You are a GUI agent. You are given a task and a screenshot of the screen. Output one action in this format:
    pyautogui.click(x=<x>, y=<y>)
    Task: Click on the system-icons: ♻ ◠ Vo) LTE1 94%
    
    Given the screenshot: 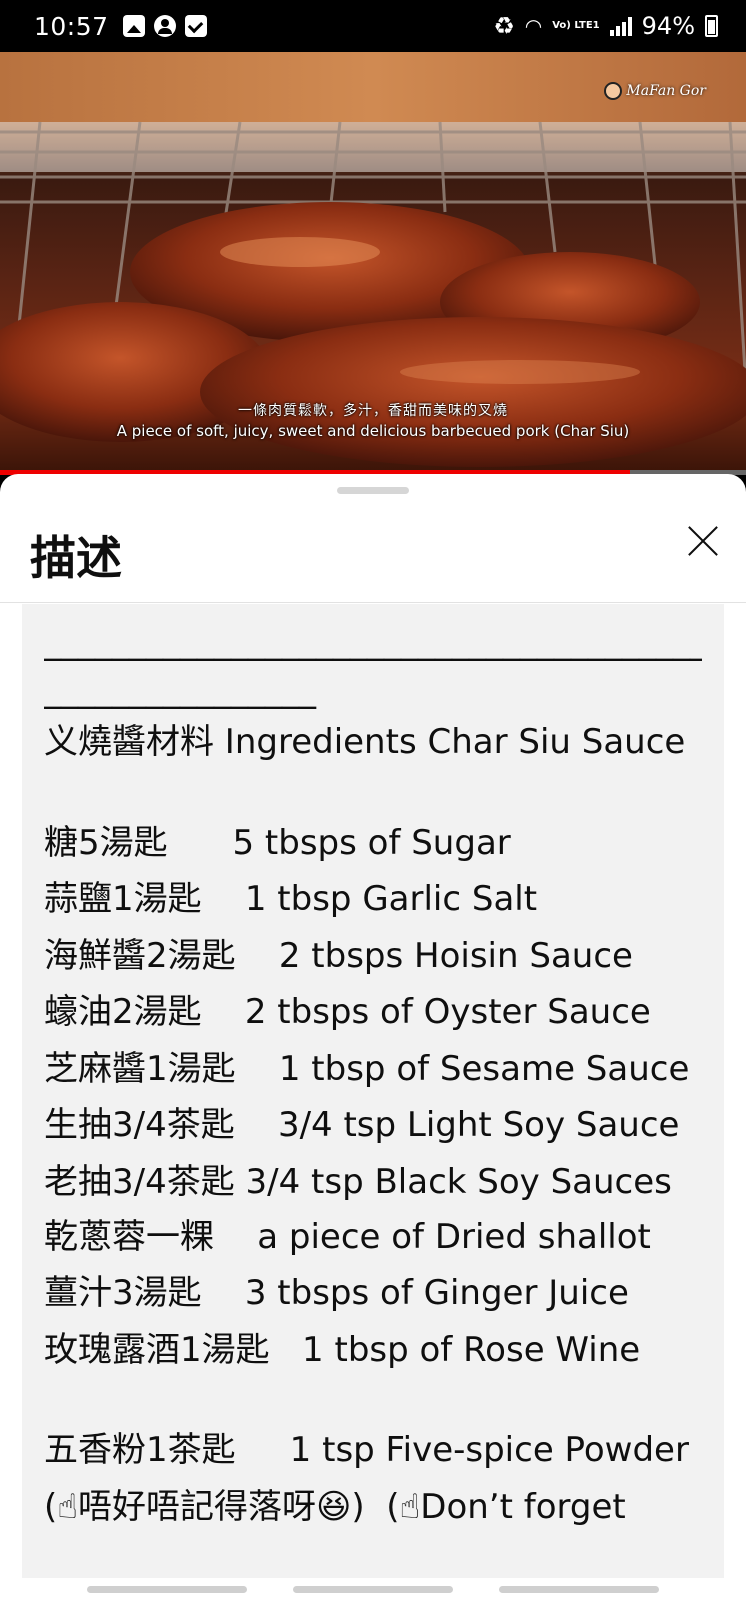 What is the action you would take?
    pyautogui.click(x=605, y=26)
    